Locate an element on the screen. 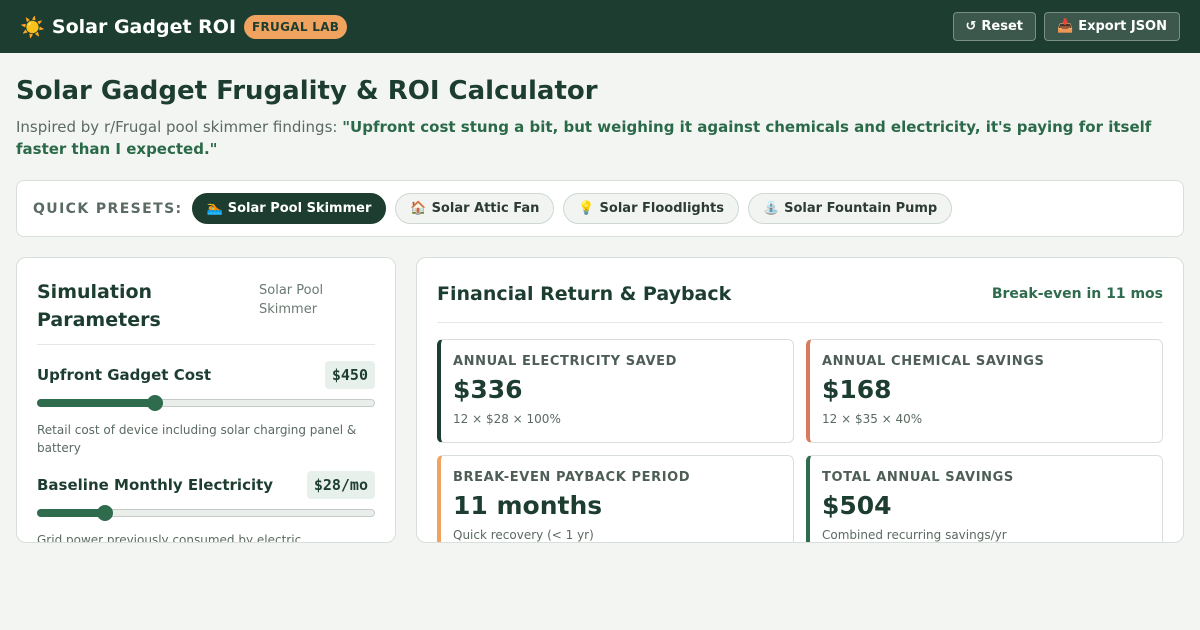 The width and height of the screenshot is (1200, 630). reset-button: ↺ Reset is located at coordinates (994, 26).